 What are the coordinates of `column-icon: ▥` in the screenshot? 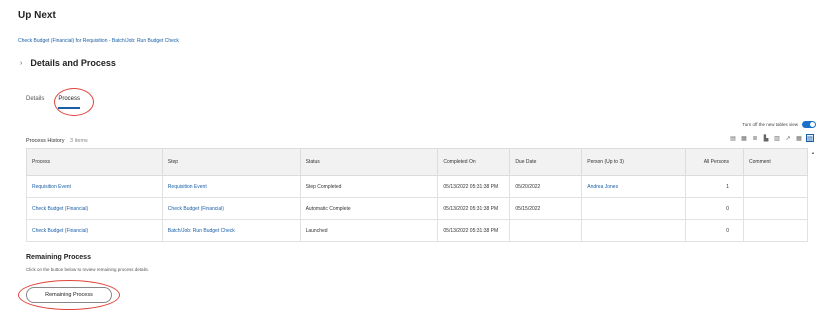 It's located at (777, 138).